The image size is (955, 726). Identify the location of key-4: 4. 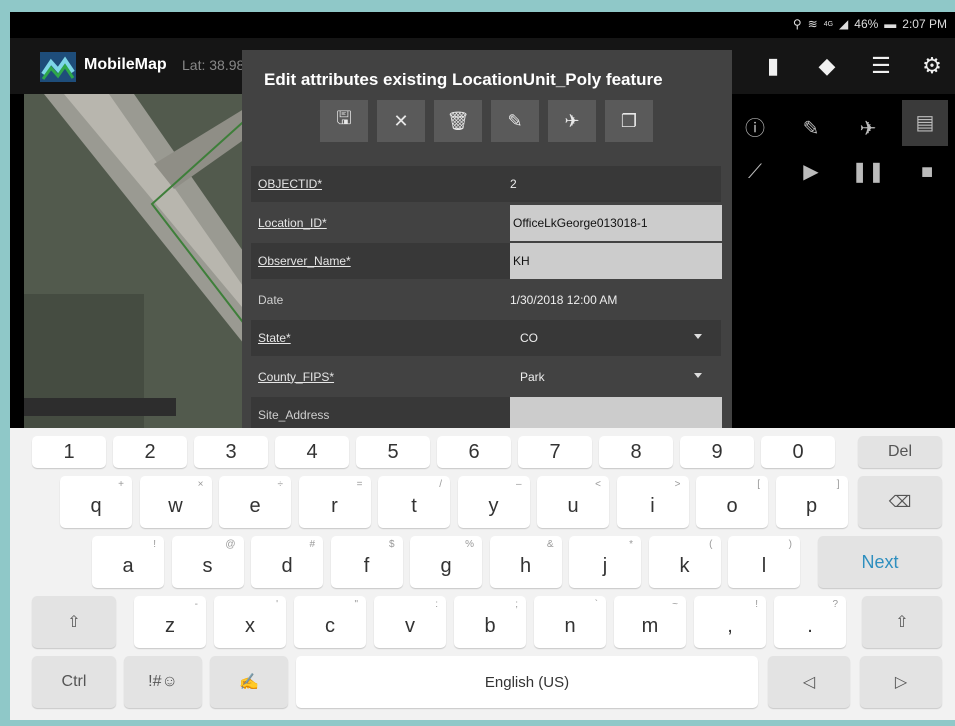
(312, 452).